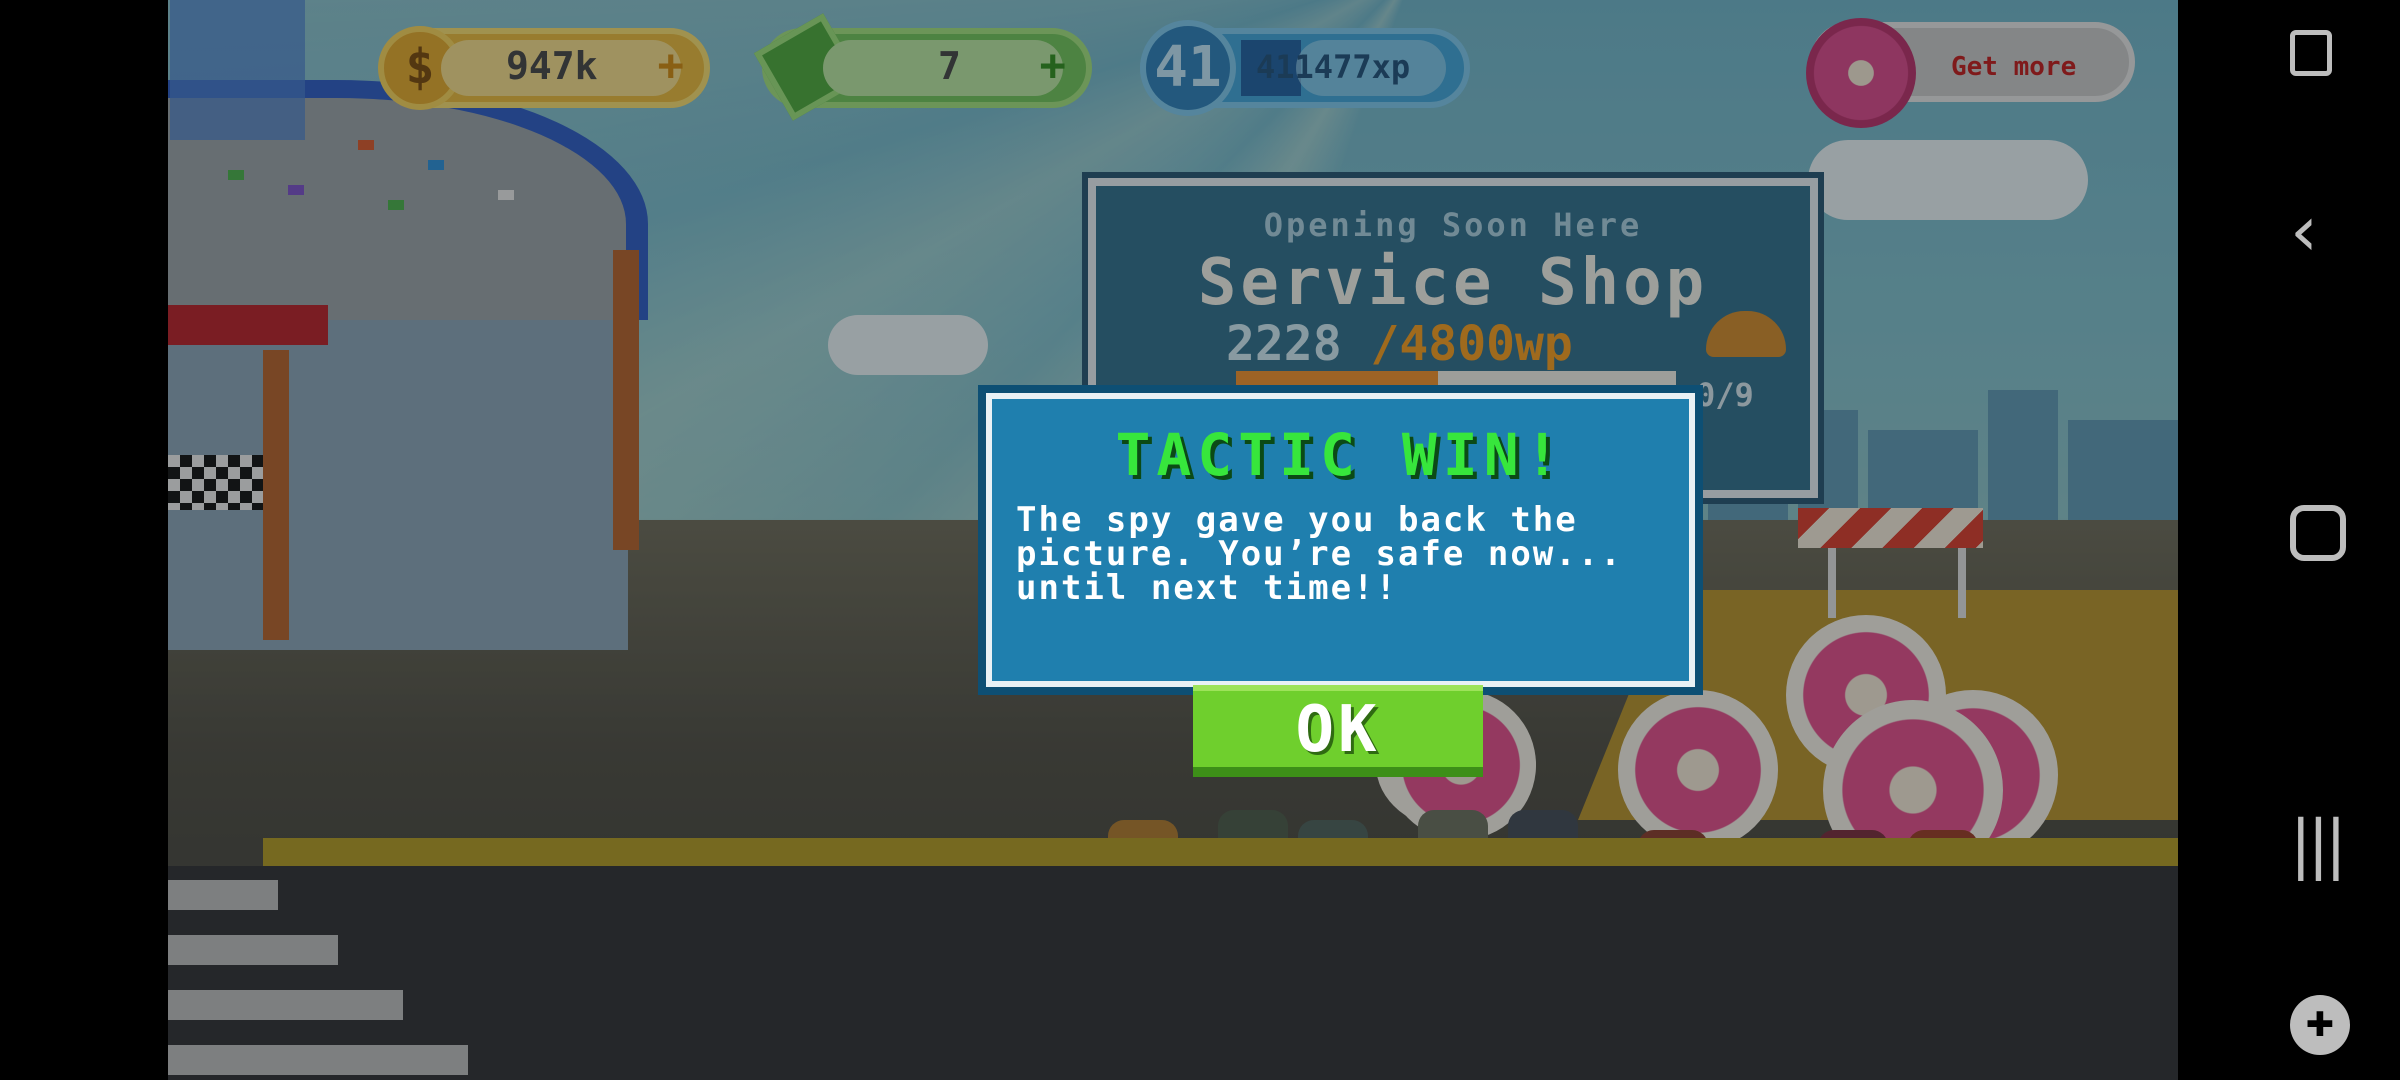  What do you see at coordinates (2289, 540) in the screenshot?
I see `system-nav-bar` at bounding box center [2289, 540].